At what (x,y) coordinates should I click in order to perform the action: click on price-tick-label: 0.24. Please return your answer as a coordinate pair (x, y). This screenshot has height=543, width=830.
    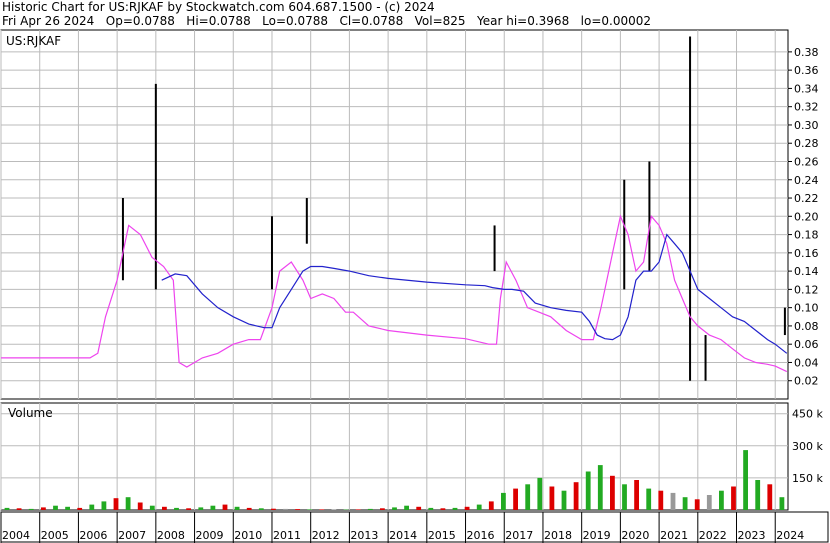
    Looking at the image, I should click on (806, 180).